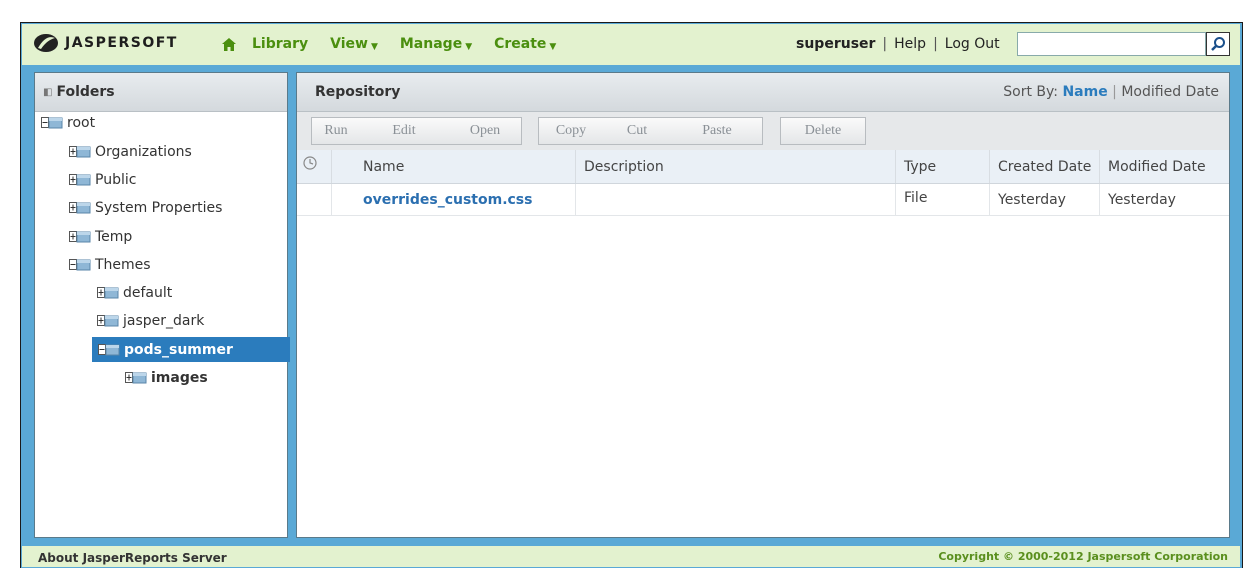 The height and width of the screenshot is (568, 1250). Describe the element at coordinates (717, 131) in the screenshot. I see `paste-button: Paste` at that location.